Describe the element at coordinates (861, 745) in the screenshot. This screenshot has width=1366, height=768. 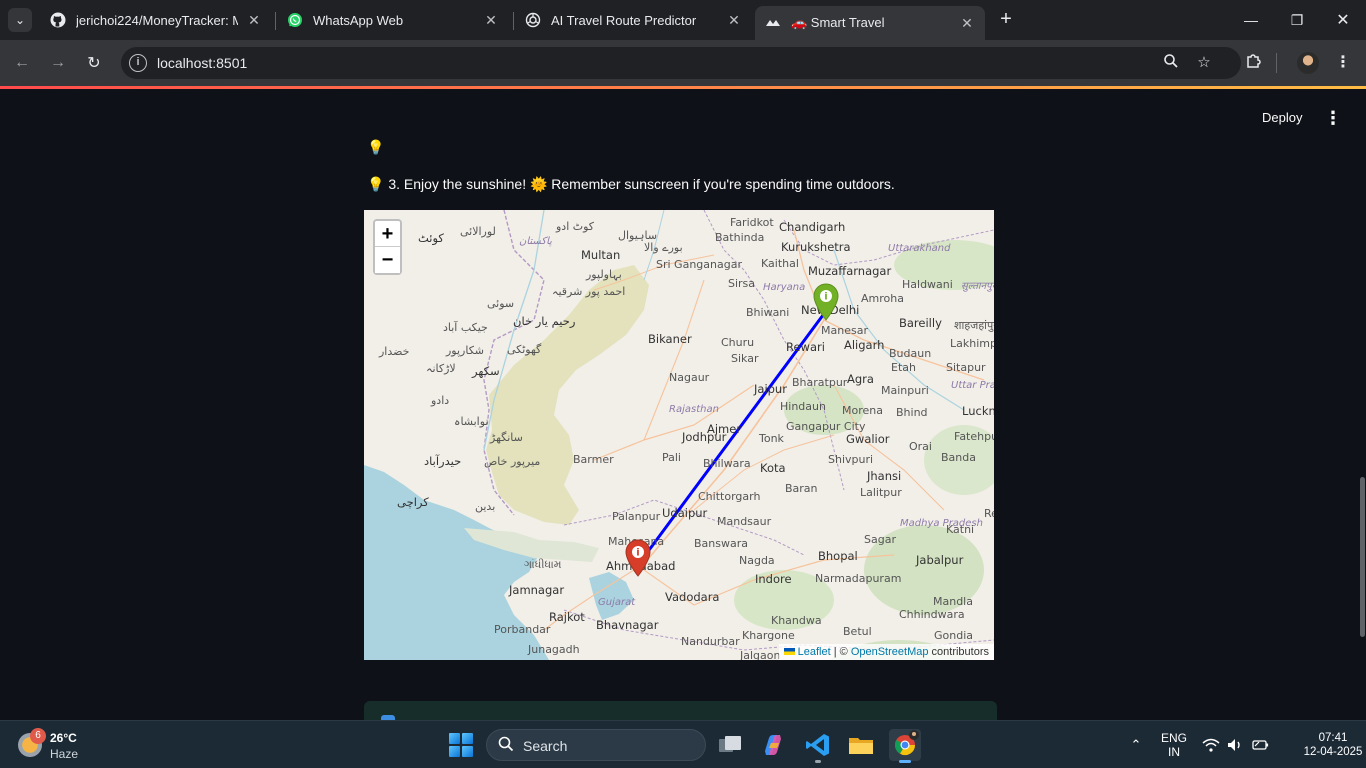
I see `file-explorer-icon` at that location.